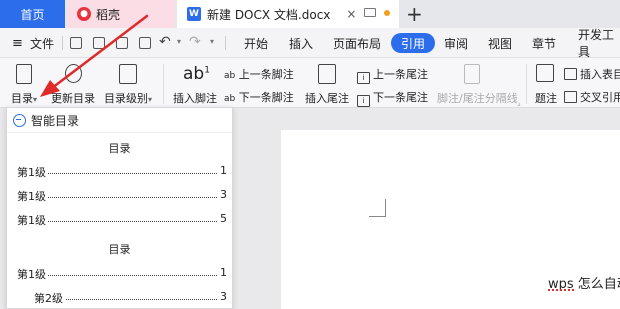 The height and width of the screenshot is (309, 620). I want to click on prev-footnote-button: ab 上一条脚注, so click(259, 74).